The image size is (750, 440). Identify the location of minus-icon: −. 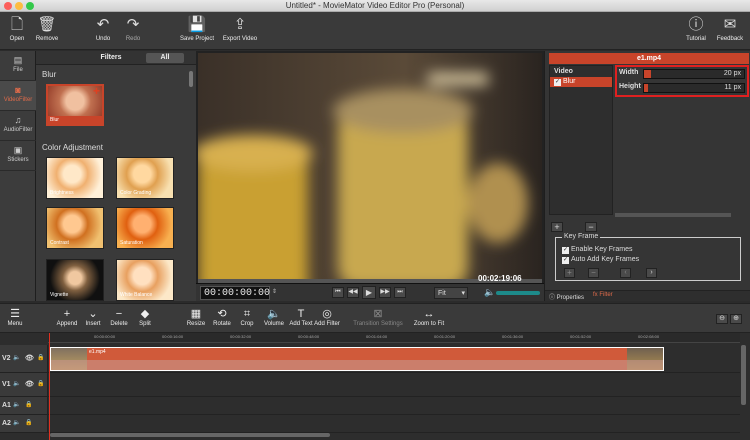
(119, 314).